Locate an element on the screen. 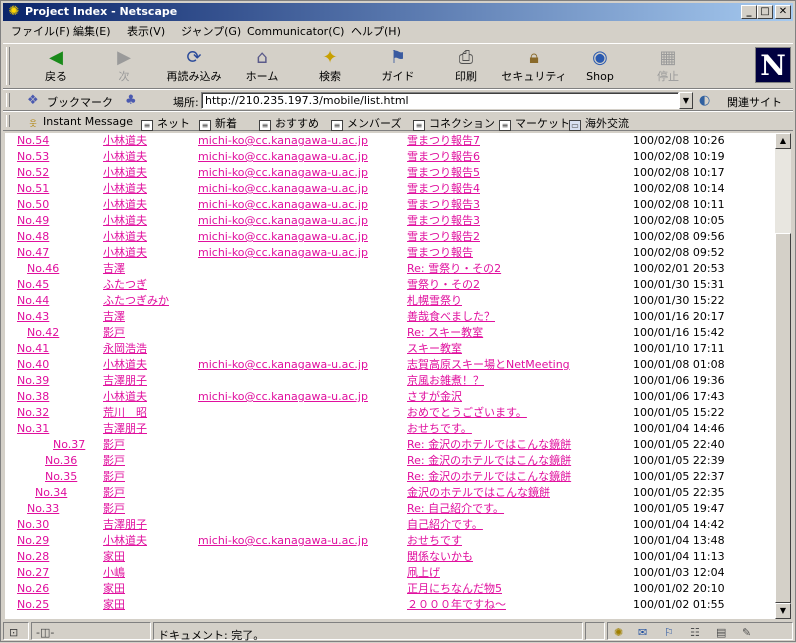 This screenshot has height=643, width=796. post-subject-link: 雪まつり報告5 is located at coordinates (443, 173).